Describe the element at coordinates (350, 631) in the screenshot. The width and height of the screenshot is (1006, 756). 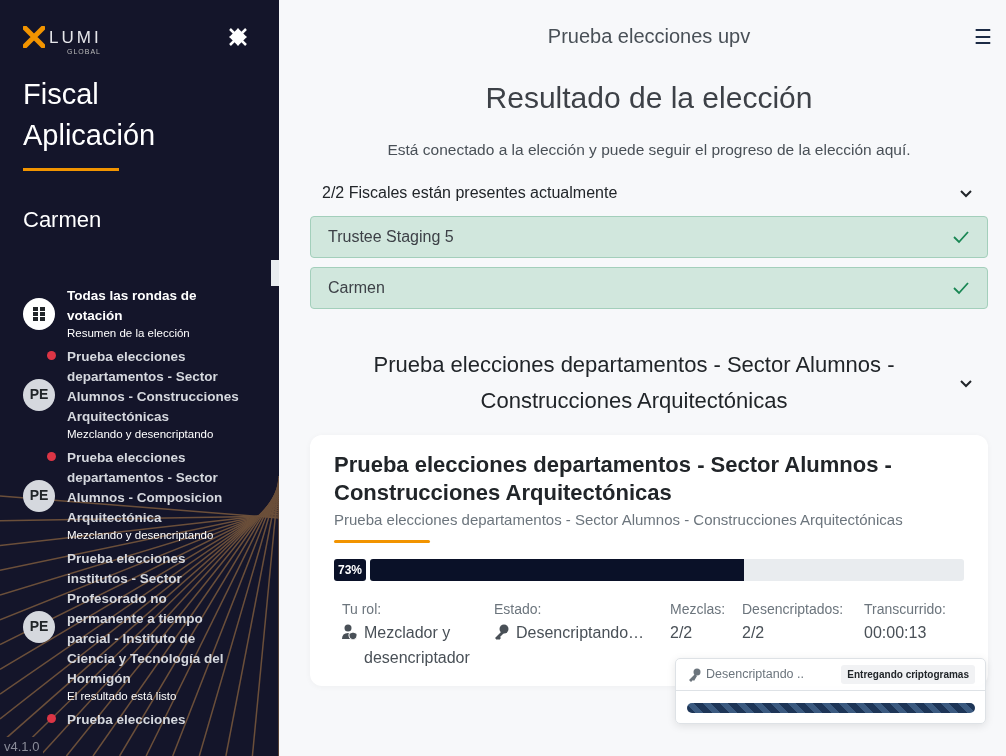
I see `user-shield-icon` at that location.